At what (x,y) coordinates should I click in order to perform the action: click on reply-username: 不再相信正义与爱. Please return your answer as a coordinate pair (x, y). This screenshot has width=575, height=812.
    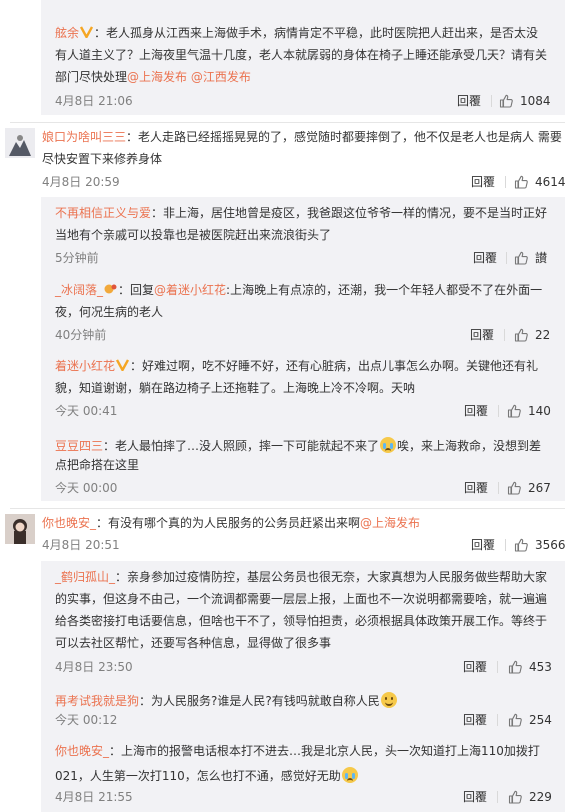
    Looking at the image, I should click on (103, 213).